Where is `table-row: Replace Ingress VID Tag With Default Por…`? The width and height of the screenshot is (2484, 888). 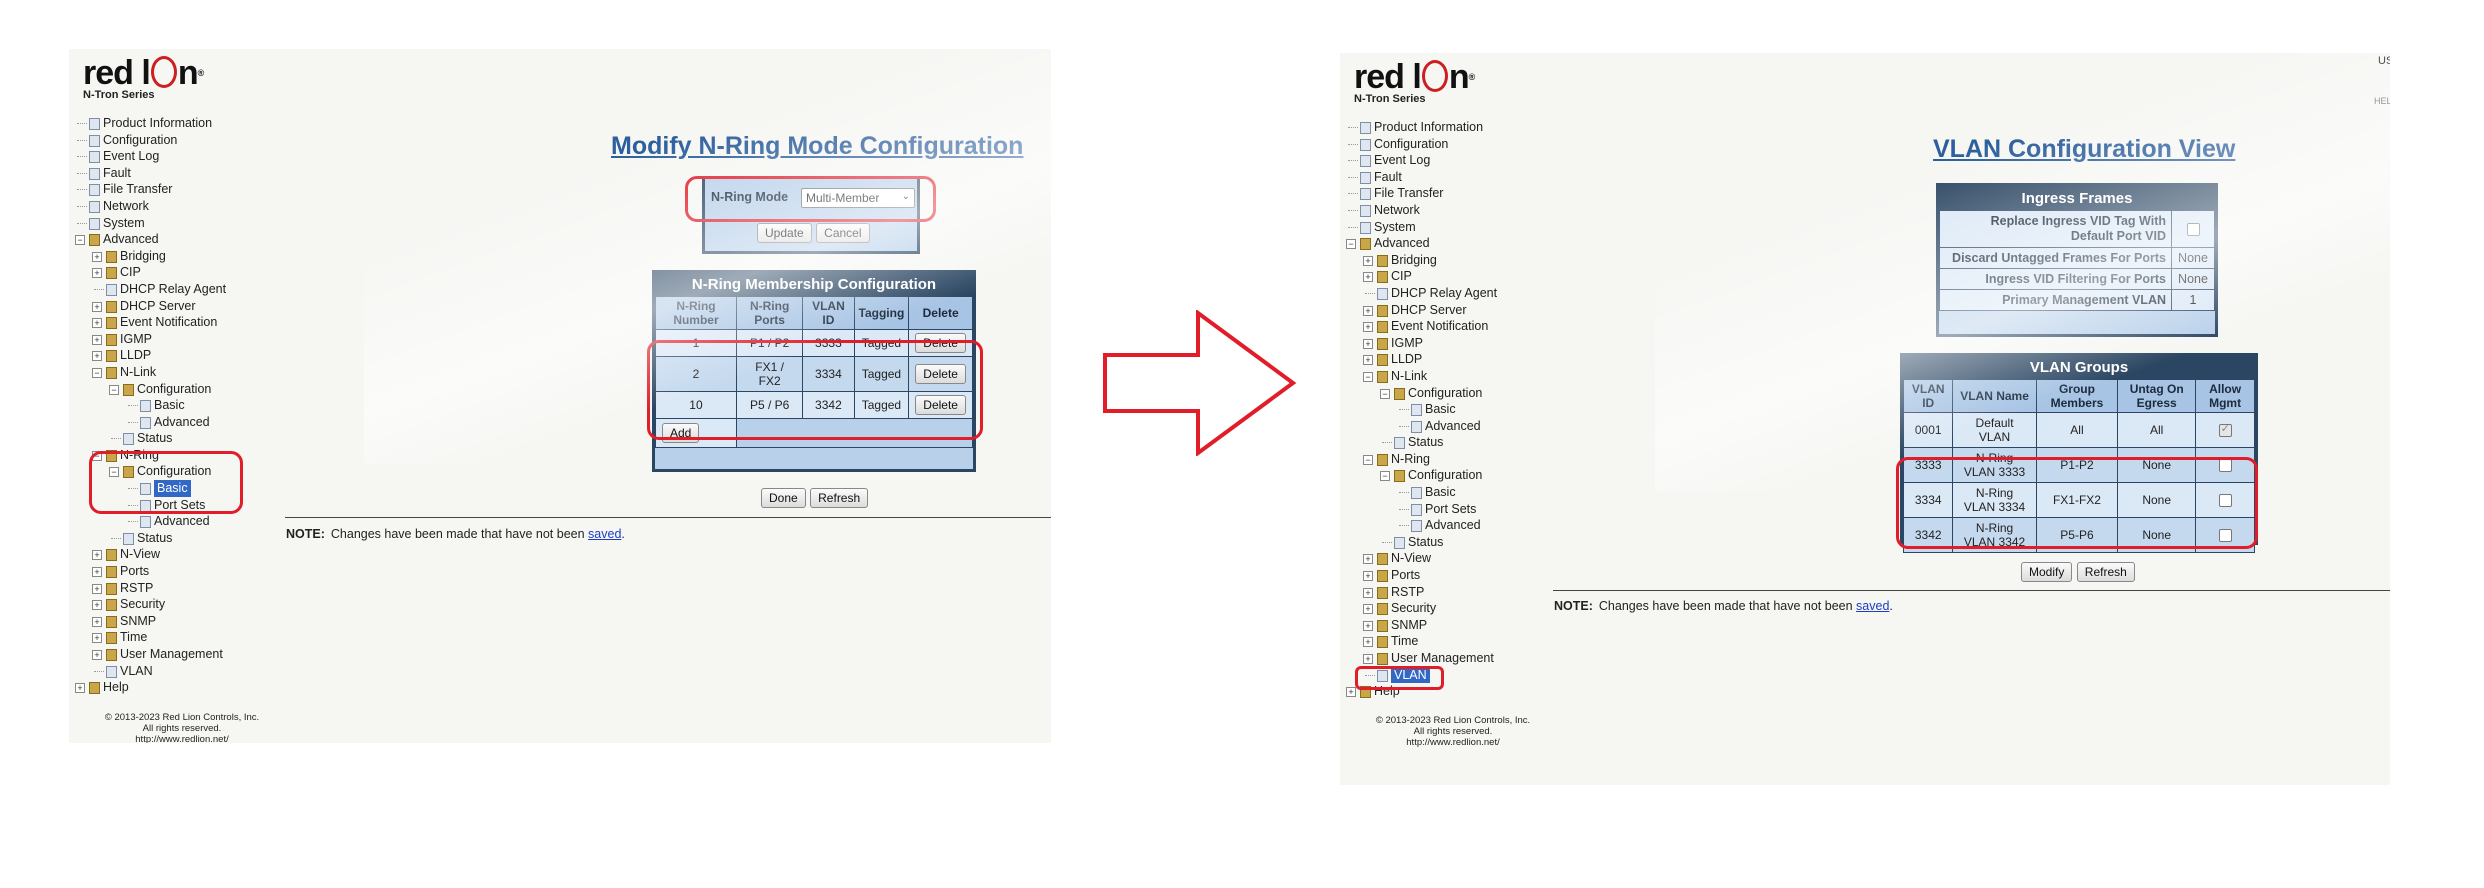
table-row: Replace Ingress VID Tag With Default Por… is located at coordinates (2077, 229).